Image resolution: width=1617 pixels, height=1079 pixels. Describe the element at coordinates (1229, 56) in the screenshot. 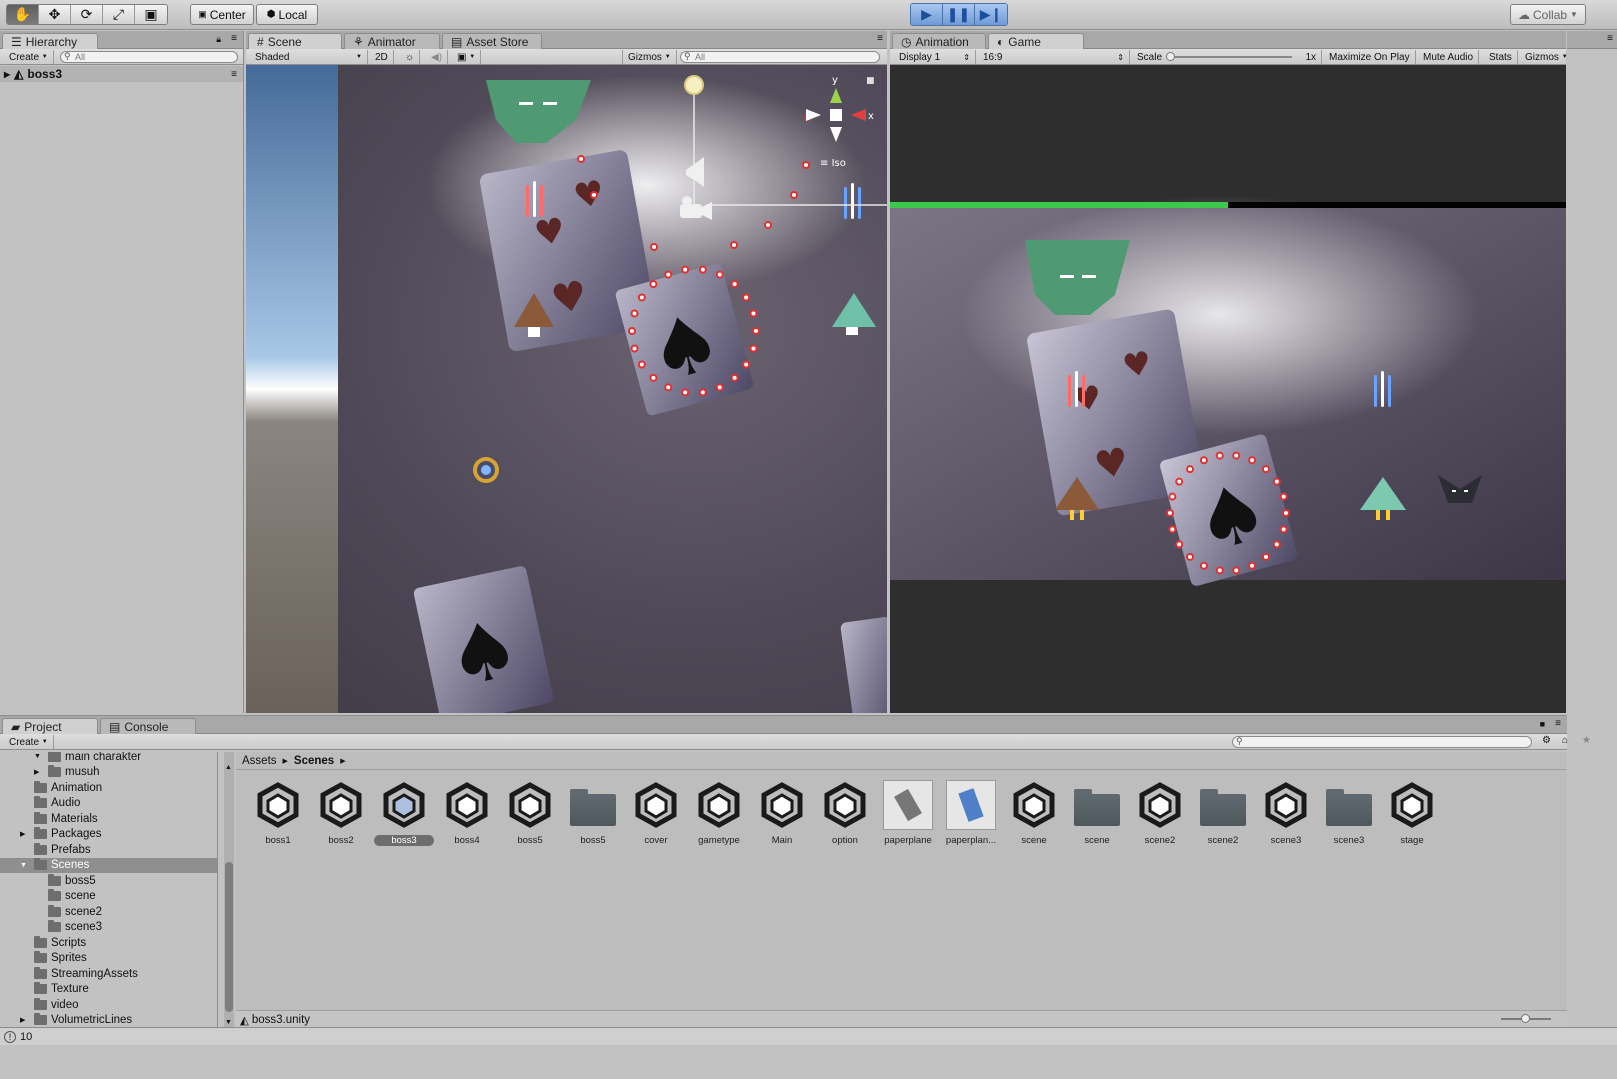

I see `scale-track` at that location.